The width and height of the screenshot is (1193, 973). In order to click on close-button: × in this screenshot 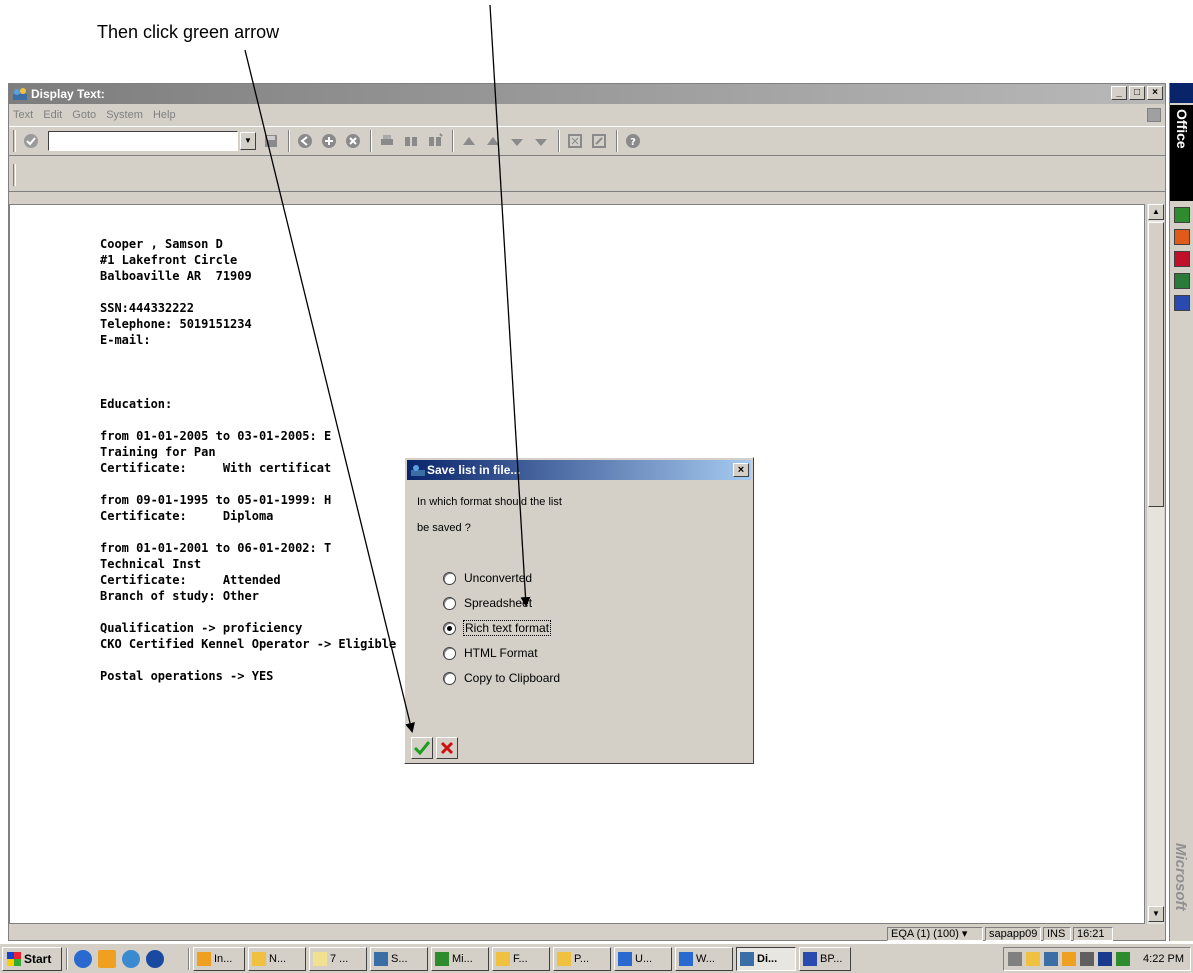, I will do `click(1155, 93)`.